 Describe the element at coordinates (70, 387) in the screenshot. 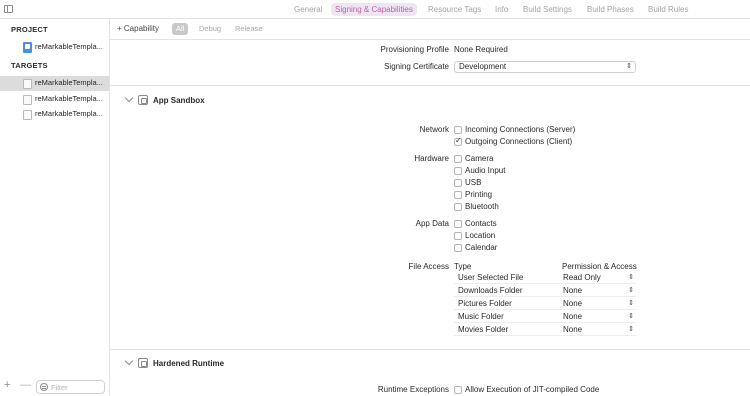

I see `sidebar-filter-field: Filter` at that location.